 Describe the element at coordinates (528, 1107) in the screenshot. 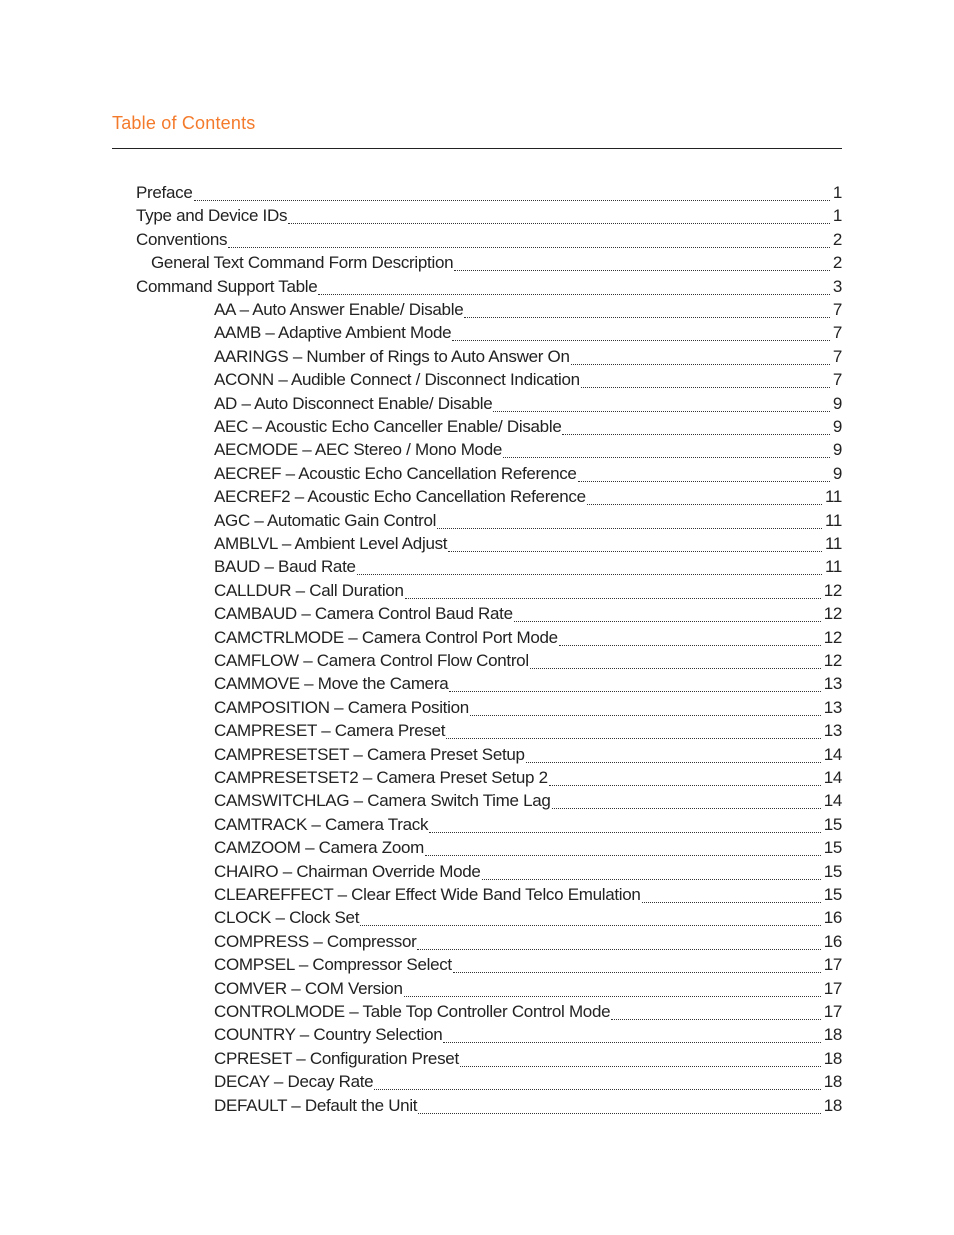

I see `toc-entry: DEFAULT – Default the Unit 18` at that location.